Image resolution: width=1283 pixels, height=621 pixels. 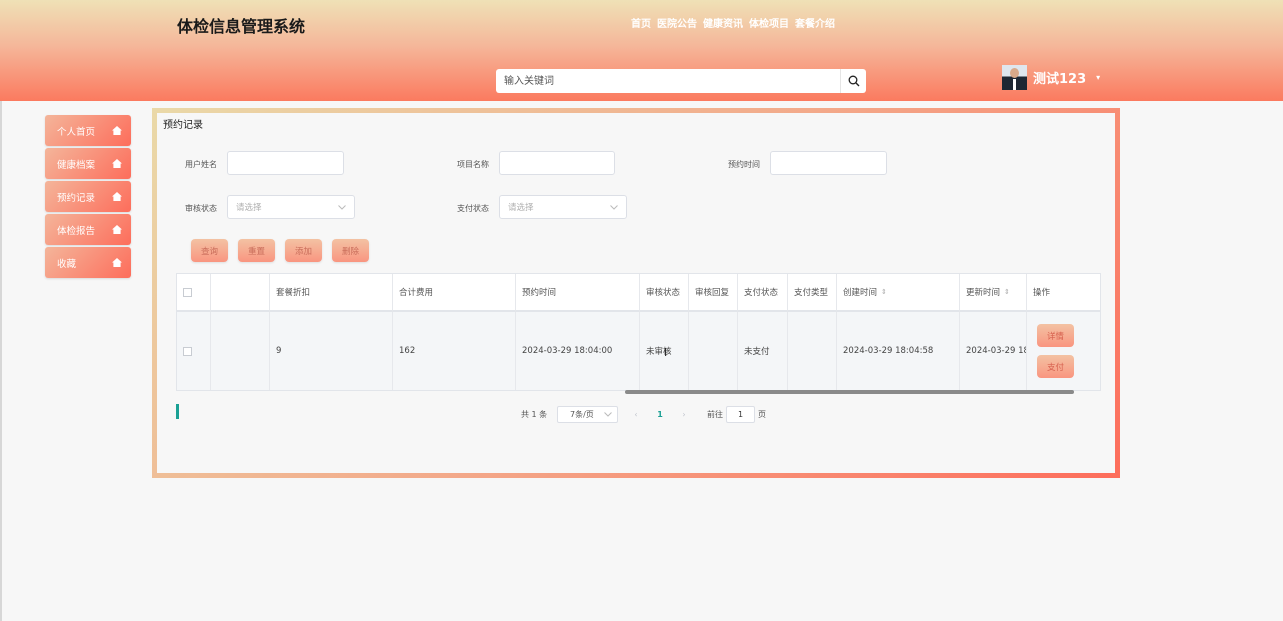 What do you see at coordinates (860, 293) in the screenshot?
I see `header-created-label: 创建时间` at bounding box center [860, 293].